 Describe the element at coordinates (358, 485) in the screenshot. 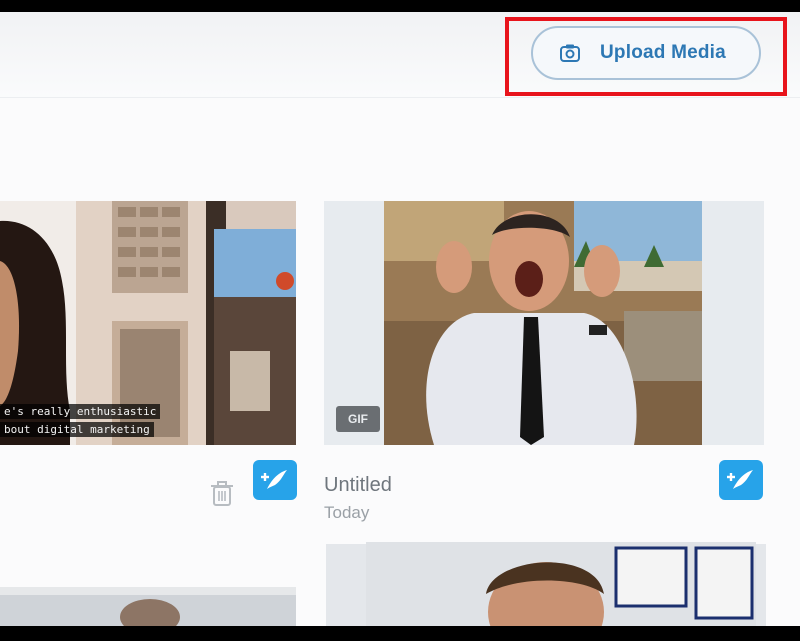

I see `media-title: Untitled` at that location.